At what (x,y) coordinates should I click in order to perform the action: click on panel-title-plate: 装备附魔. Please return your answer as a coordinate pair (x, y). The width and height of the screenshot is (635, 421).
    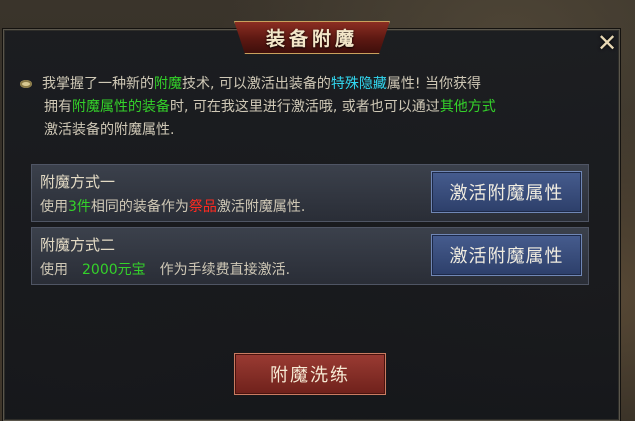
    Looking at the image, I should click on (312, 37).